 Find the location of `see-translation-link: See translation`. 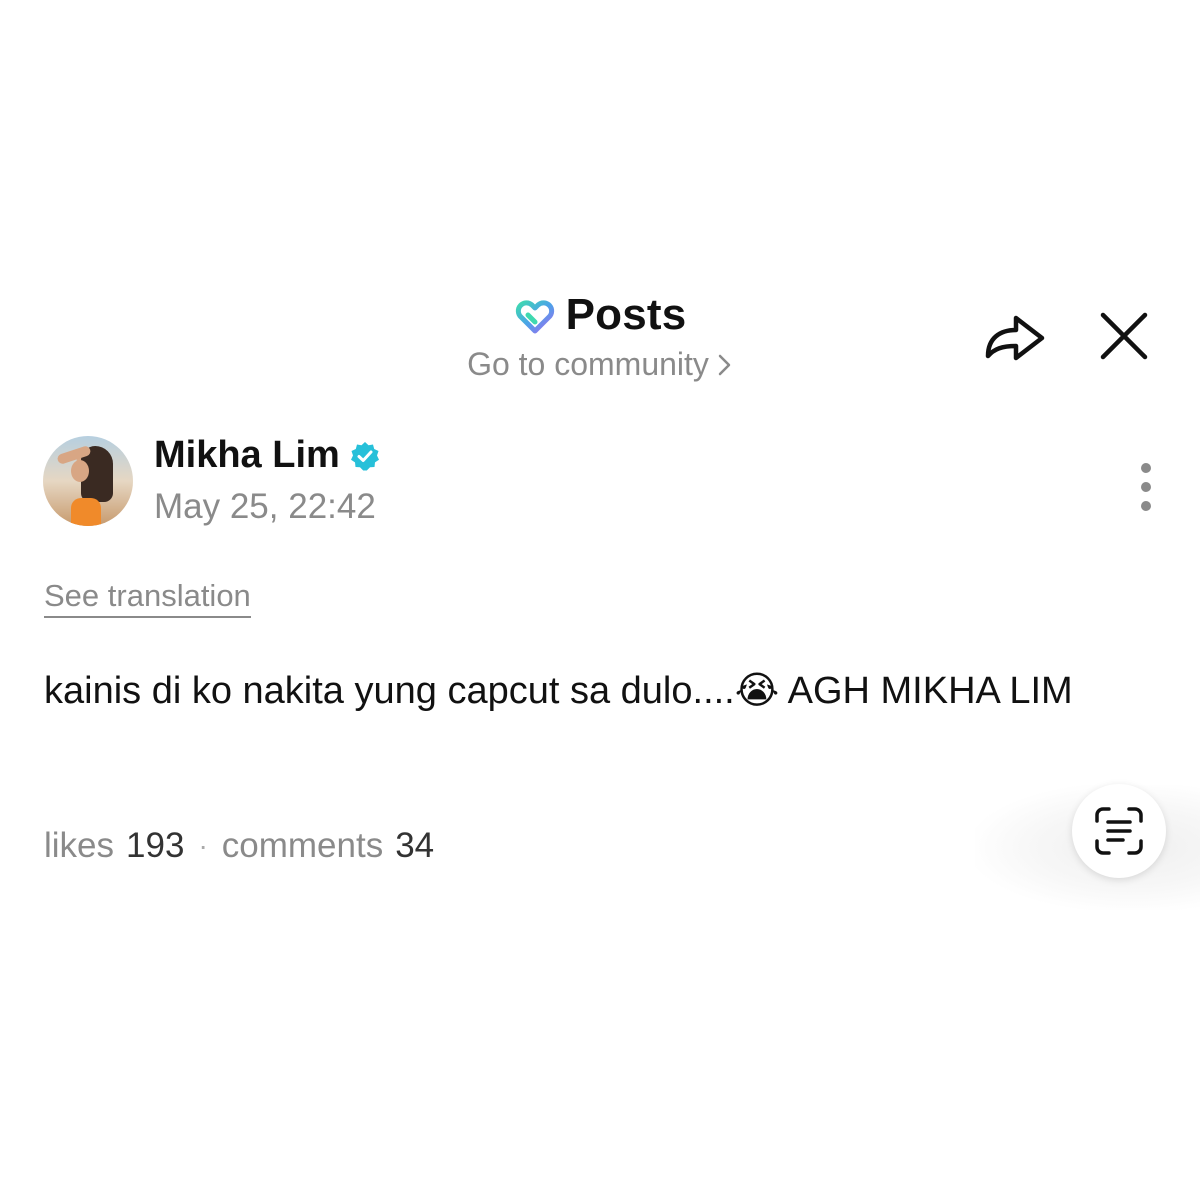

see-translation-link: See translation is located at coordinates (147, 598).